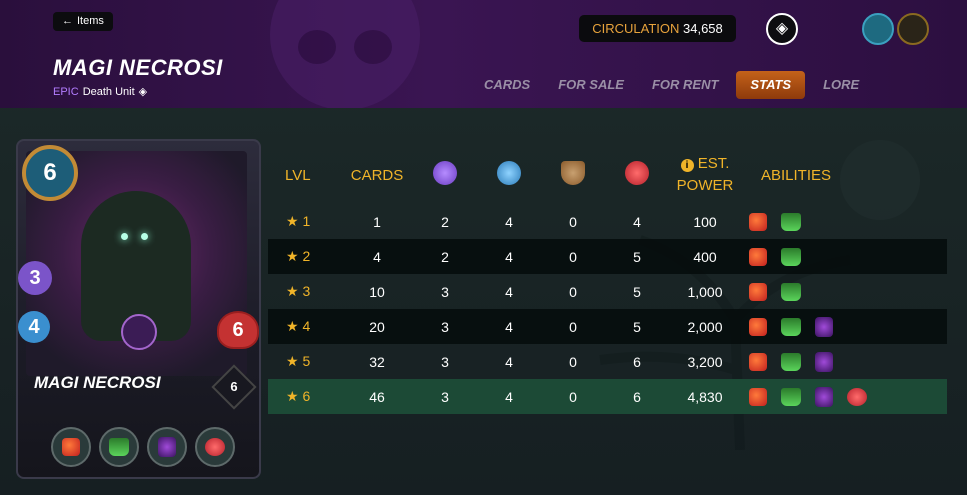 This screenshot has width=967, height=495. Describe the element at coordinates (234, 386) in the screenshot. I see `card-level: 6` at that location.